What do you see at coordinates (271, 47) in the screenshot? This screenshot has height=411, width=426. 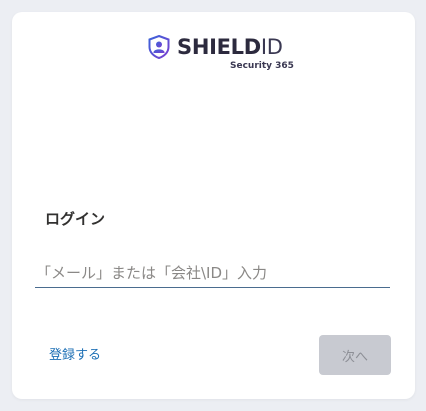 I see `brand-name-light: ID` at bounding box center [271, 47].